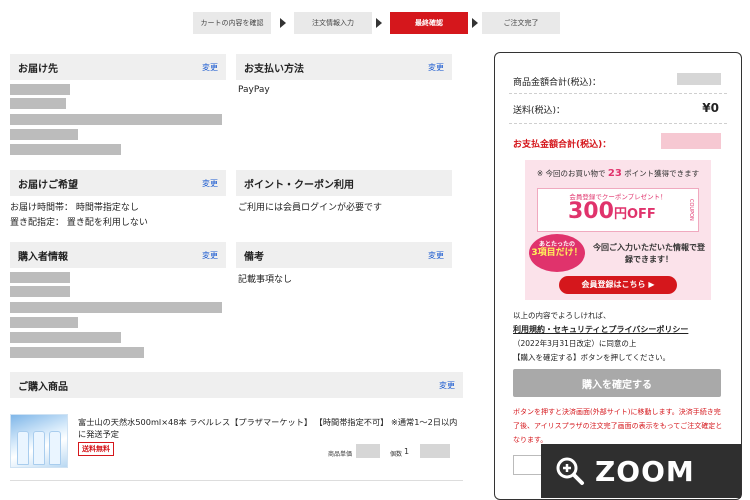  Describe the element at coordinates (618, 285) in the screenshot. I see `member-signup-button: 会員登録はこちら ▶` at that location.